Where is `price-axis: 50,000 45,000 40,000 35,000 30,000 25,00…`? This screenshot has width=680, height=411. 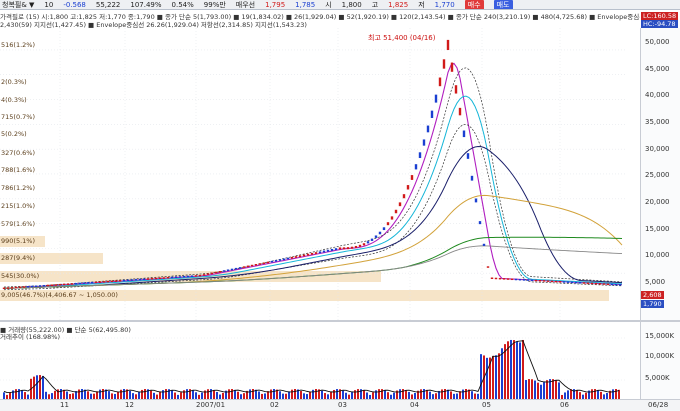 price-axis: 50,000 45,000 40,000 35,000 30,000 25,00… is located at coordinates (660, 174).